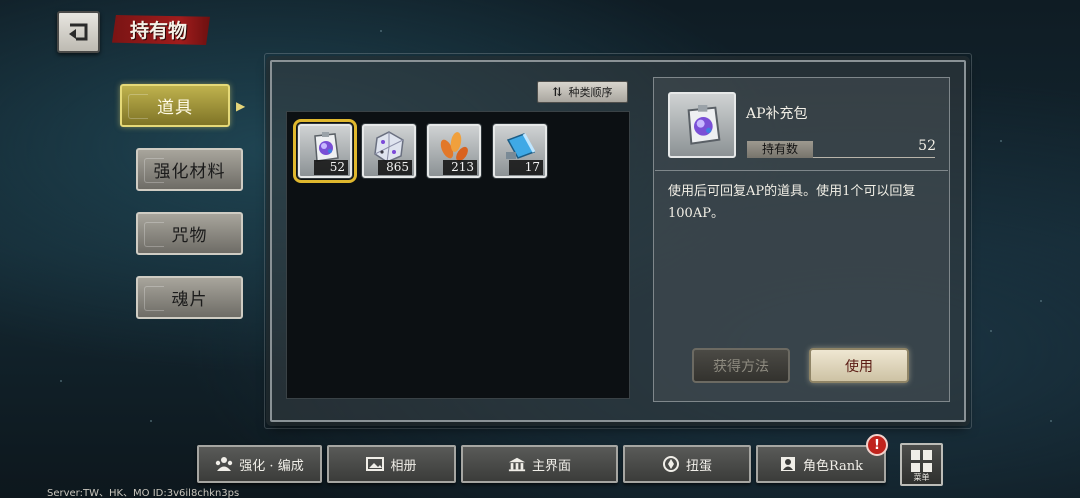 The height and width of the screenshot is (498, 1080). I want to click on tab-curse-items: 咒物, so click(189, 233).